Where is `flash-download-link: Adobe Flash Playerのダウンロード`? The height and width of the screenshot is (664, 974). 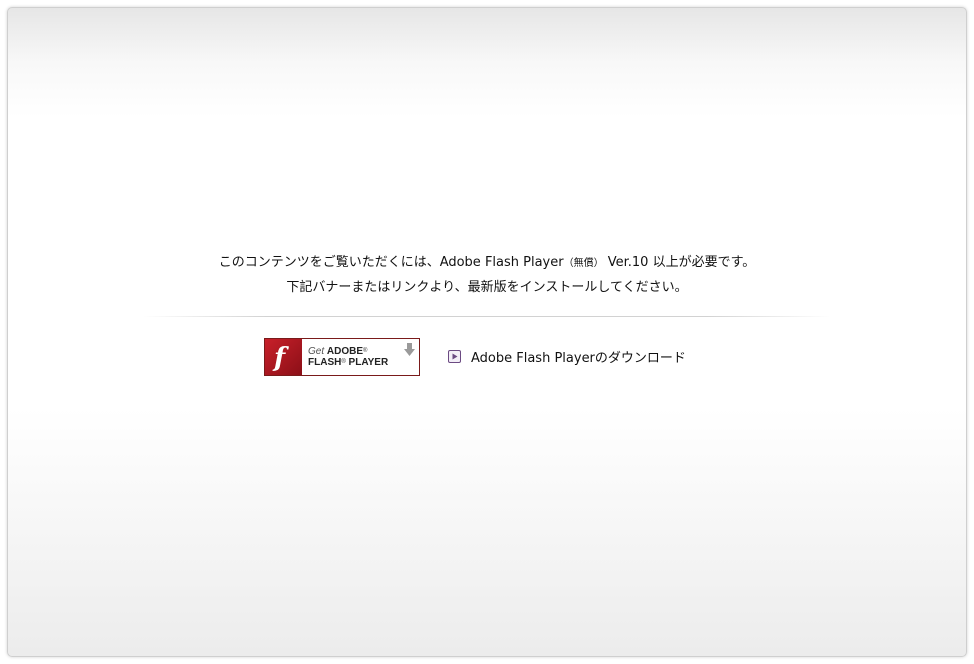 flash-download-link: Adobe Flash Playerのダウンロード is located at coordinates (567, 356).